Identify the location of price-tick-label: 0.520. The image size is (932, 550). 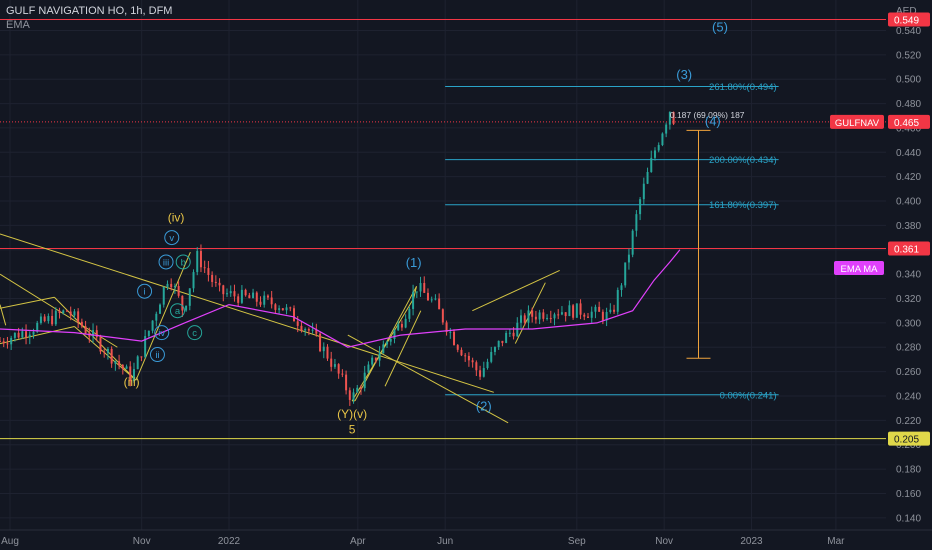
(908, 55).